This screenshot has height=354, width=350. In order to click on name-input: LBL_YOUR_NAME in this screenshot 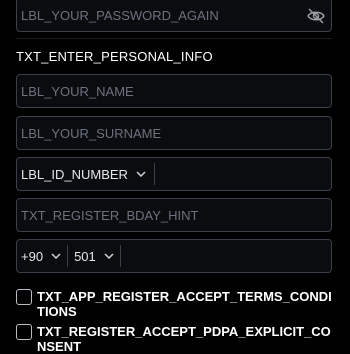, I will do `click(174, 91)`.